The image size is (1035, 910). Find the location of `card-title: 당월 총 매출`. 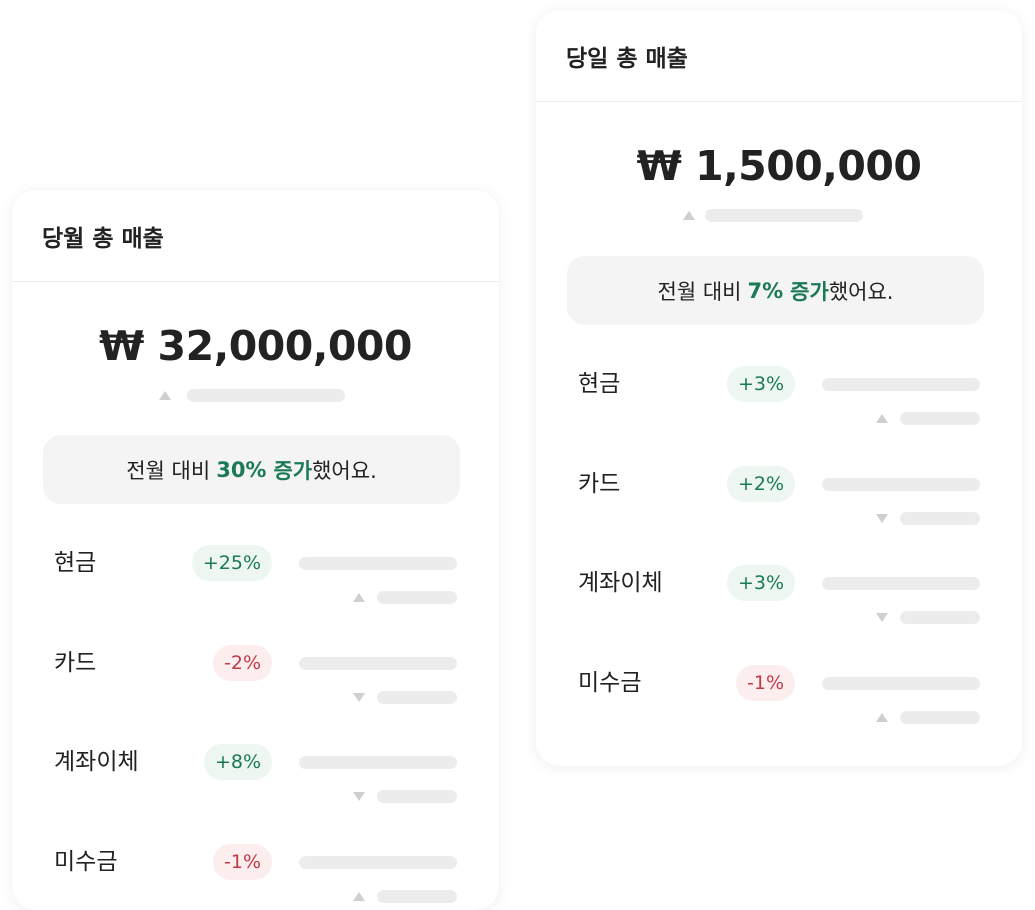

card-title: 당월 총 매출 is located at coordinates (255, 236).